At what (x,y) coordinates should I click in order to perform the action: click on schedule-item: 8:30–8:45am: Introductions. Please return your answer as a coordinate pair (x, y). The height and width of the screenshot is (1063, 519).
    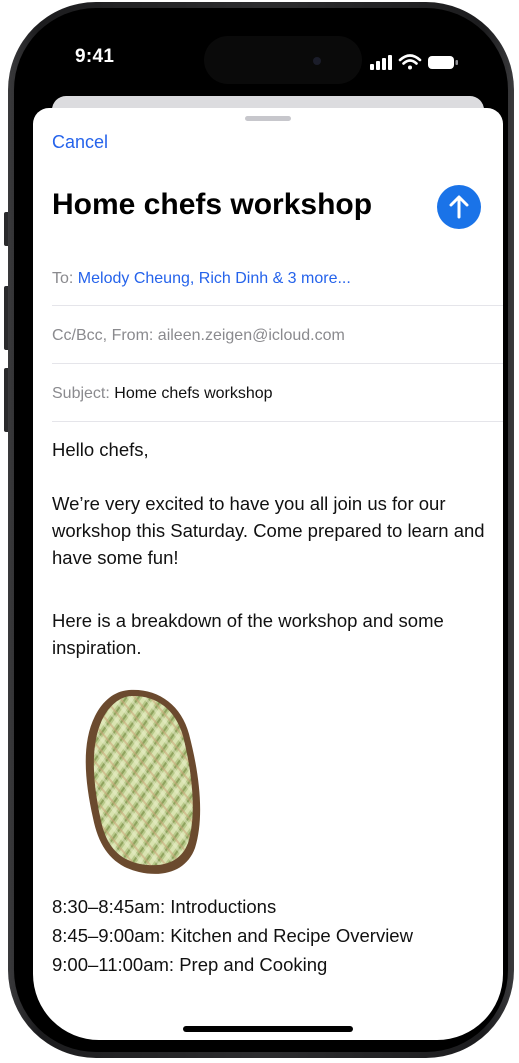
    Looking at the image, I should click on (164, 906).